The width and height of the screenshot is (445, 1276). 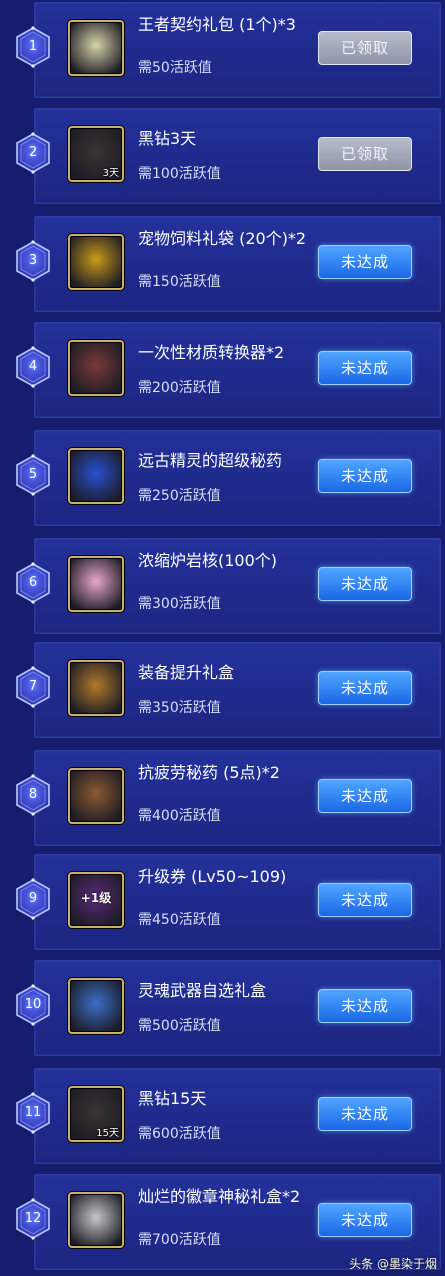 What do you see at coordinates (222, 238) in the screenshot?
I see `reward-name: 宠物饲料礼袋 (20个)*2` at bounding box center [222, 238].